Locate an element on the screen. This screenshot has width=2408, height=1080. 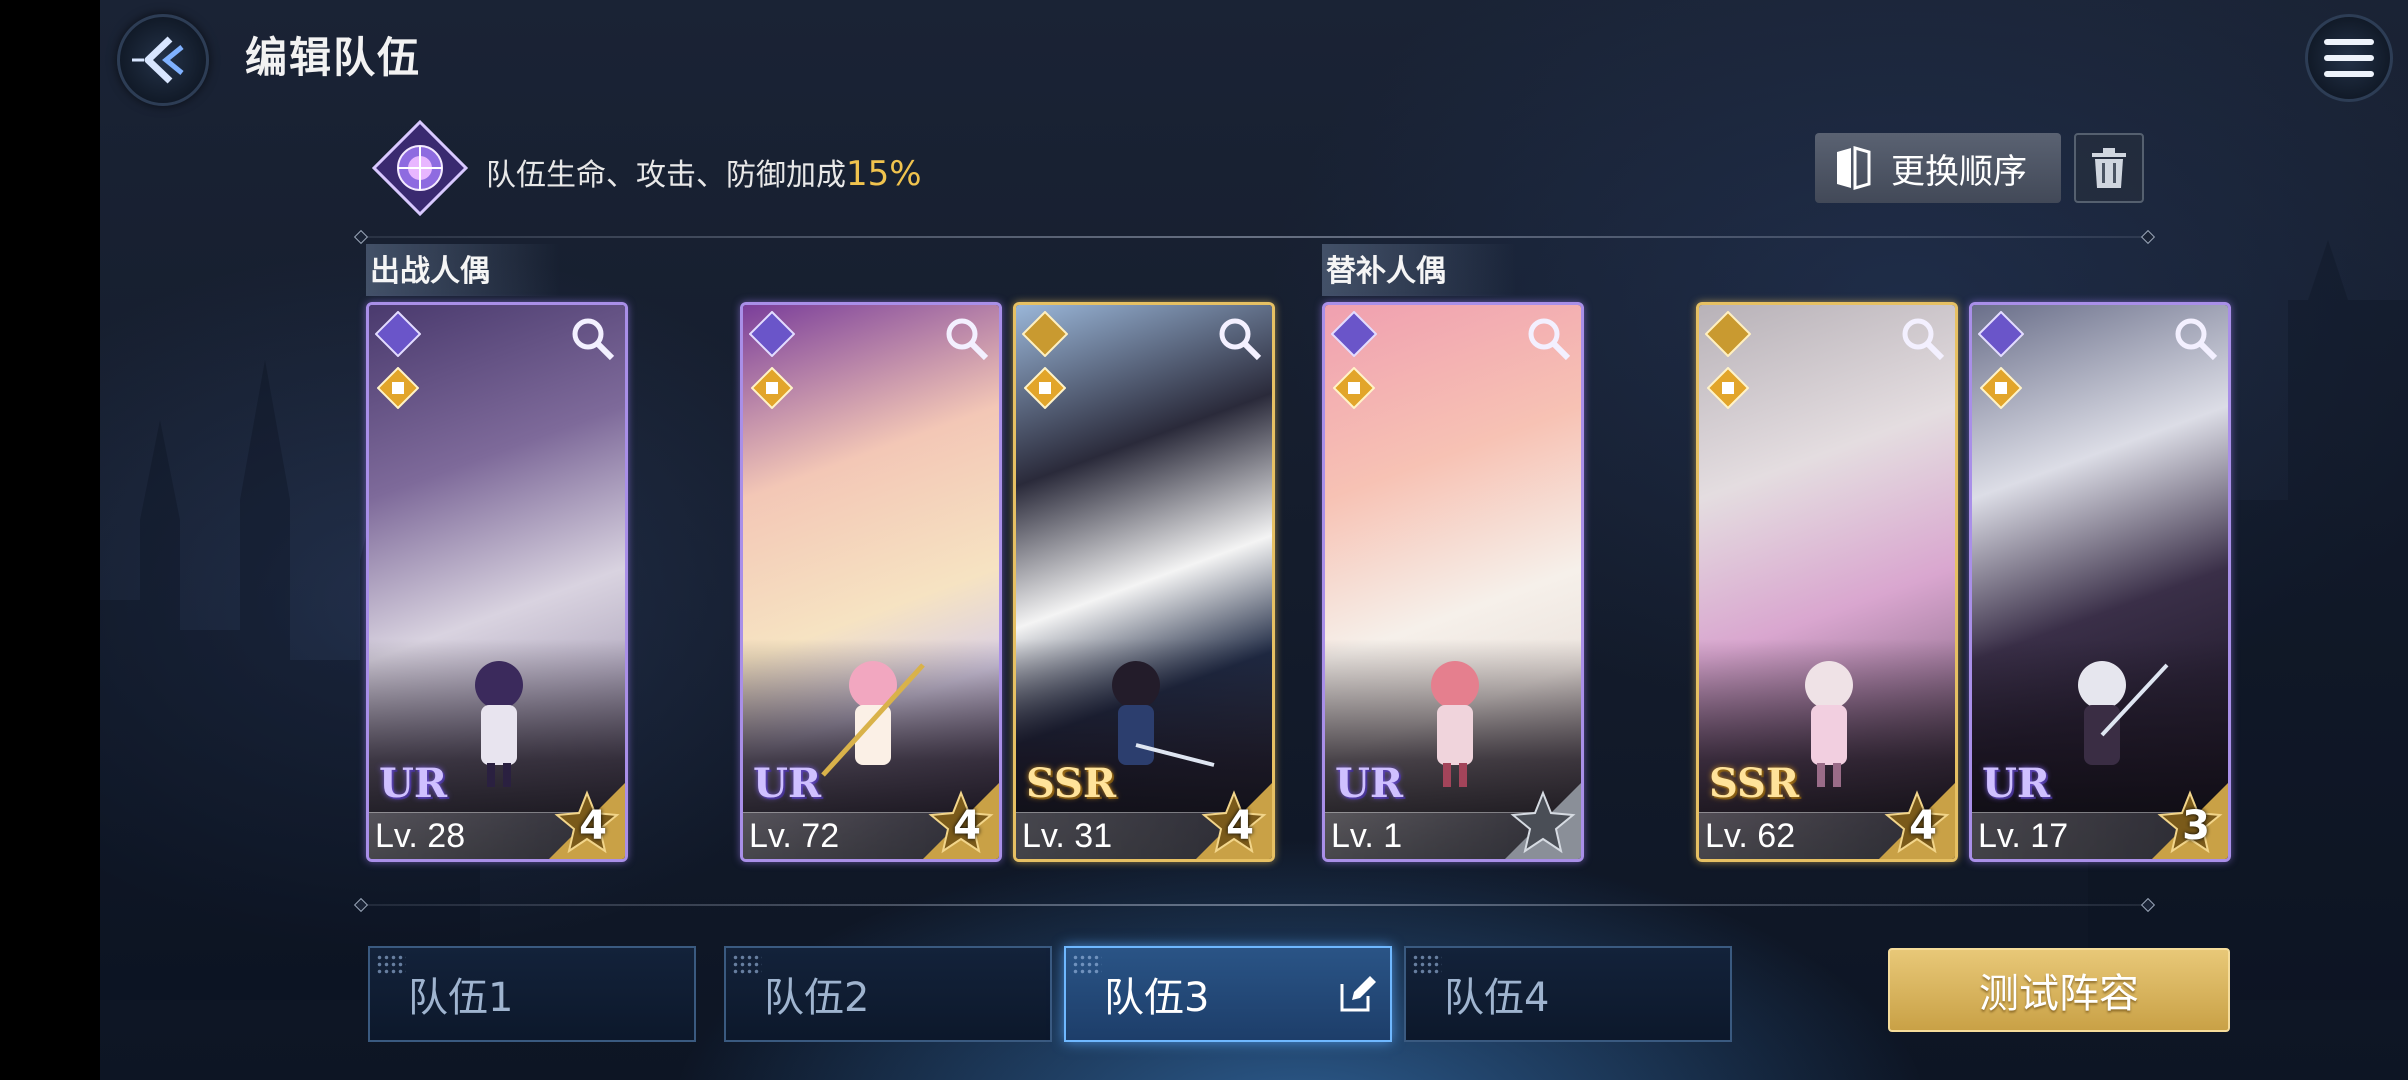
test-lineup-label: 测试阵容 is located at coordinates (2059, 994).